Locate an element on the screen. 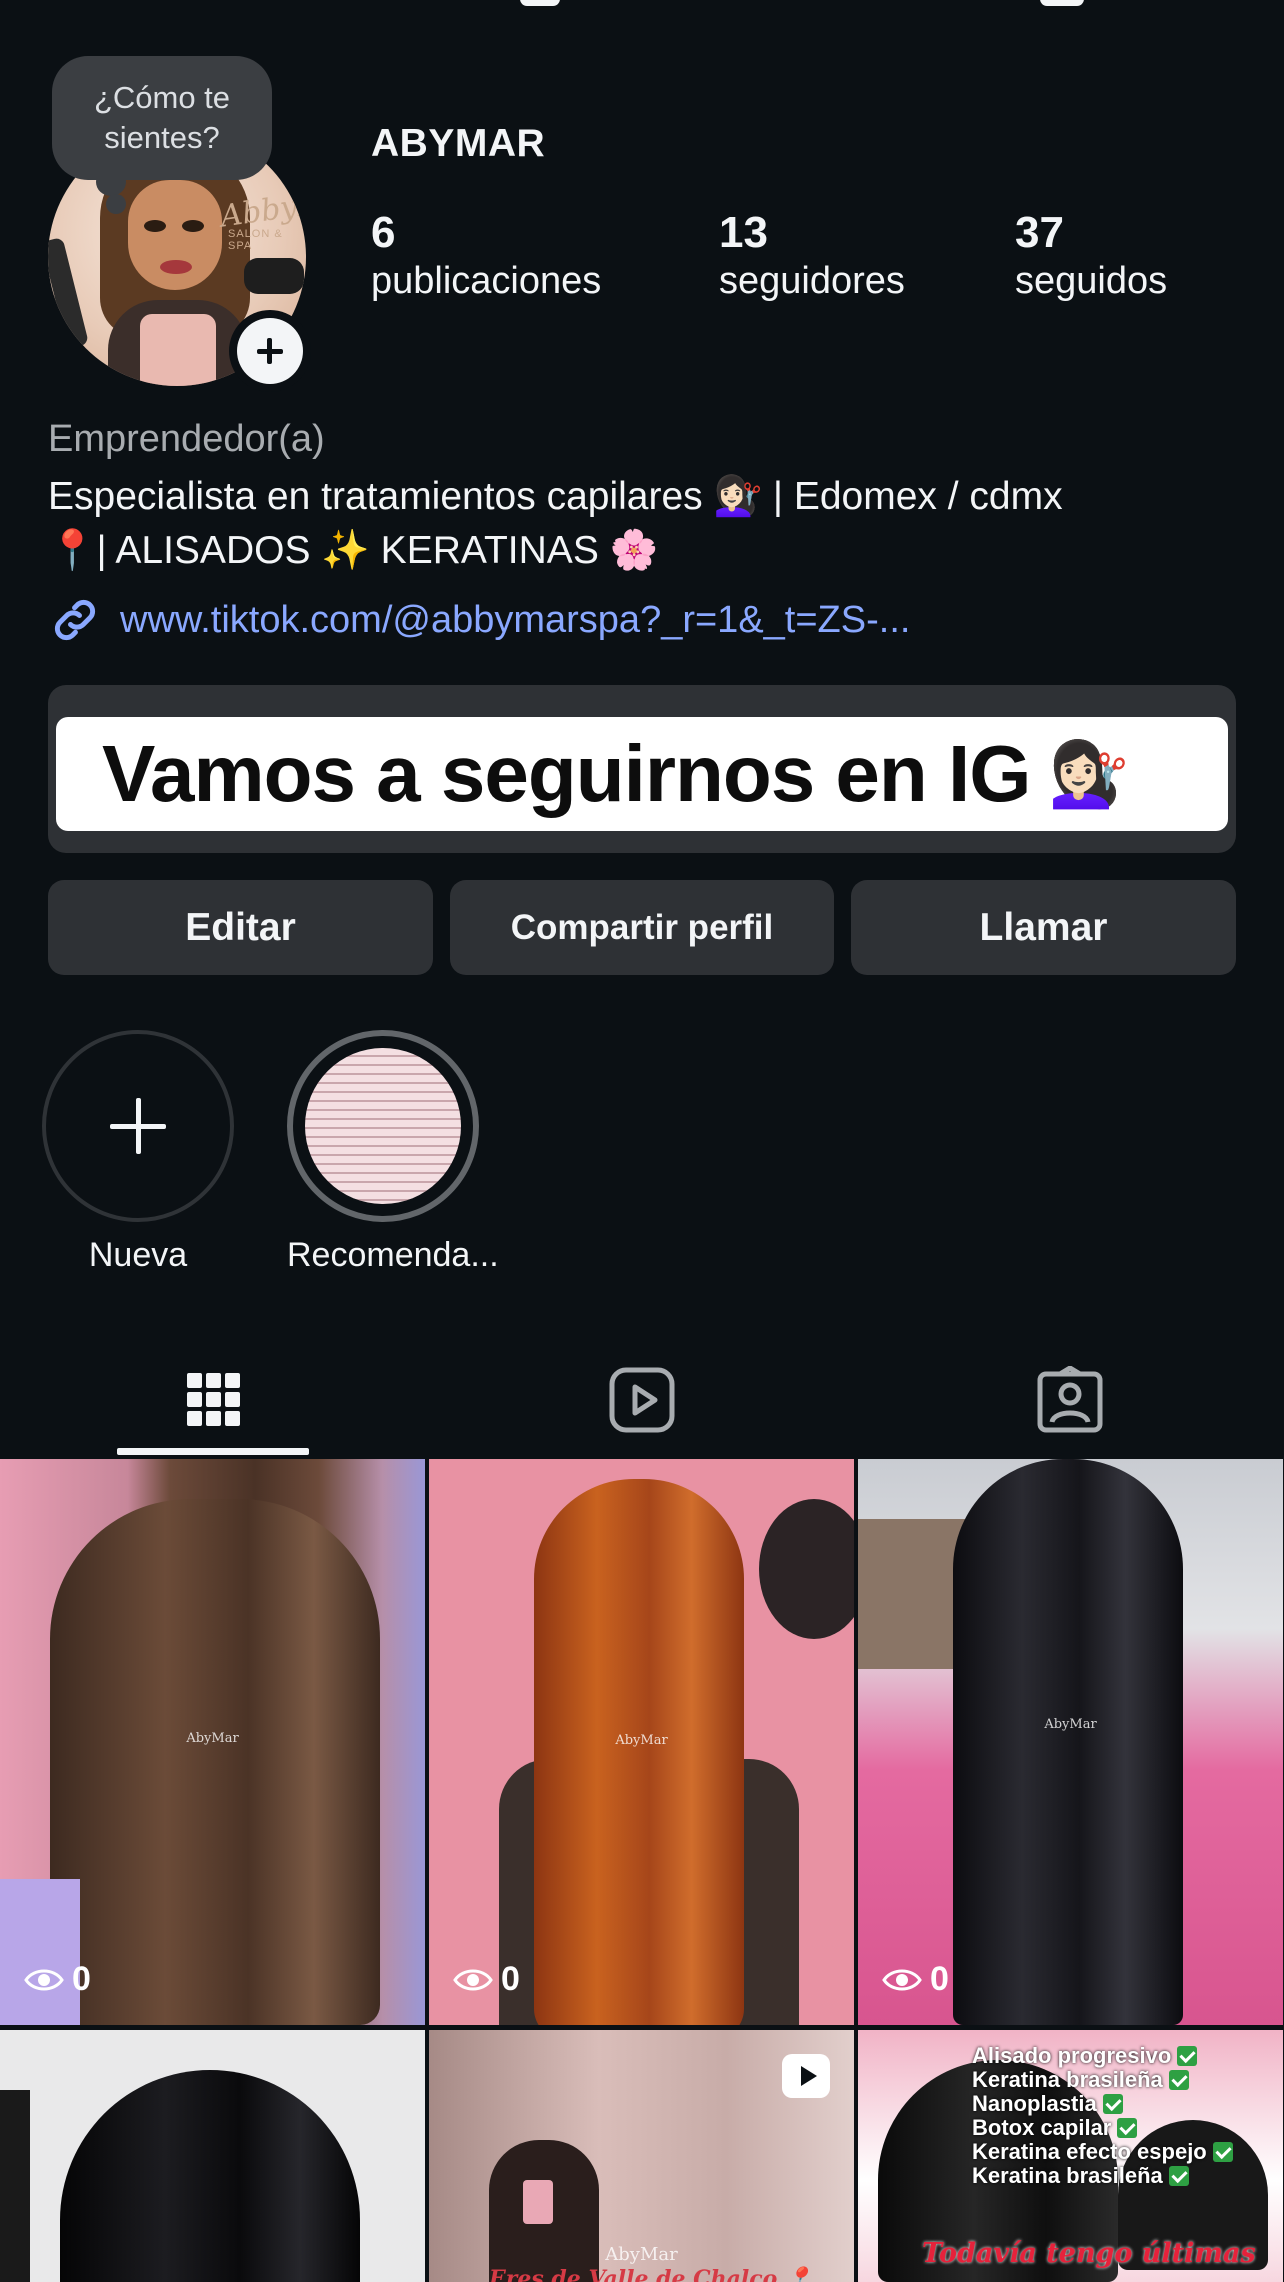 The image size is (1284, 2282). grid-icon is located at coordinates (213, 1399).